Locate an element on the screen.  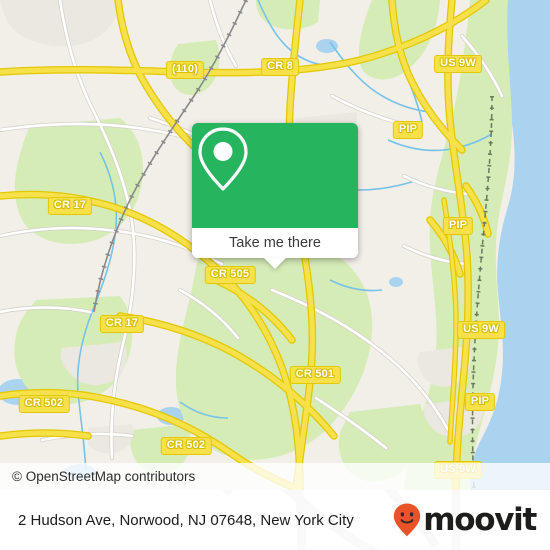
moovit-logo: moovit is located at coordinates (464, 519).